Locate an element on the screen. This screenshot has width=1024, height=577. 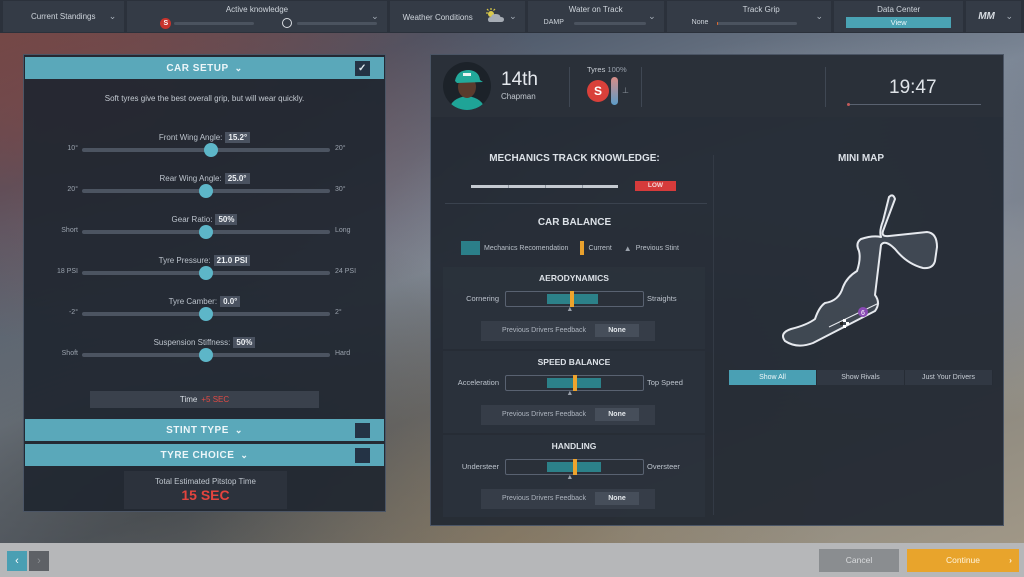
slider-name: Tyre Pressure: is located at coordinates (184, 260).